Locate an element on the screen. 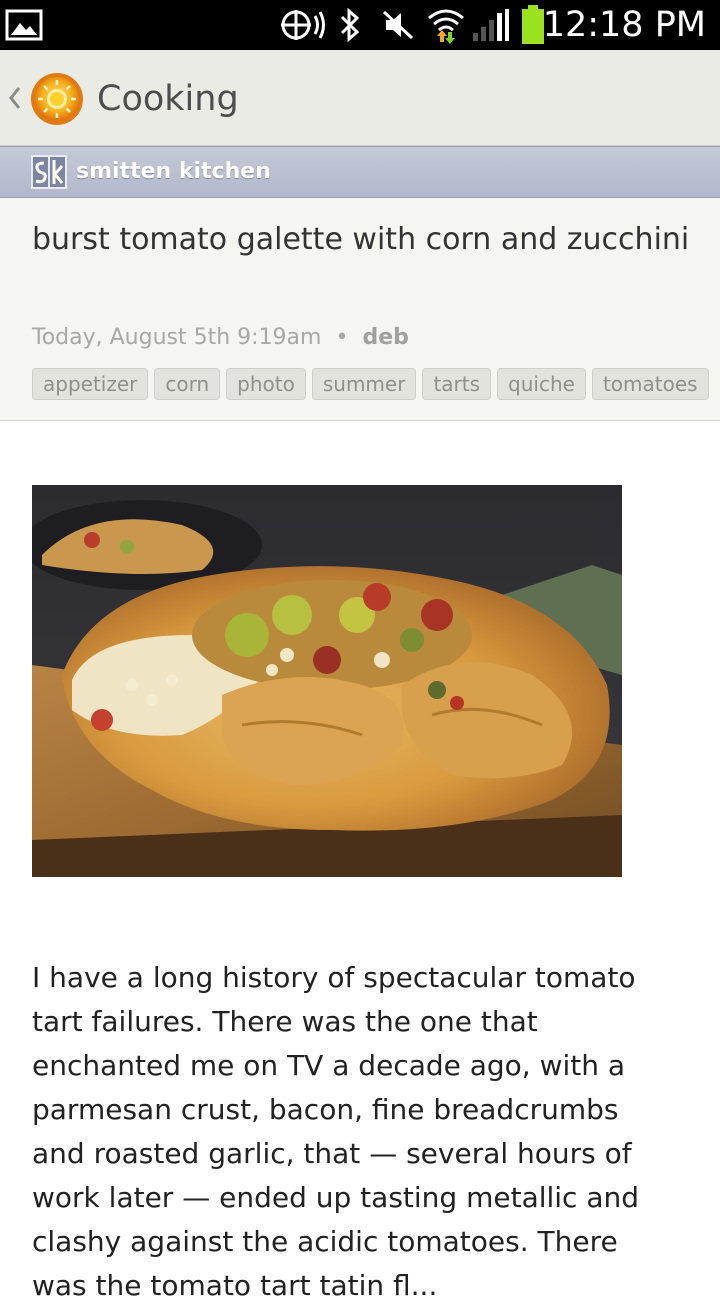 The height and width of the screenshot is (1308, 720). tag: tarts is located at coordinates (457, 384).